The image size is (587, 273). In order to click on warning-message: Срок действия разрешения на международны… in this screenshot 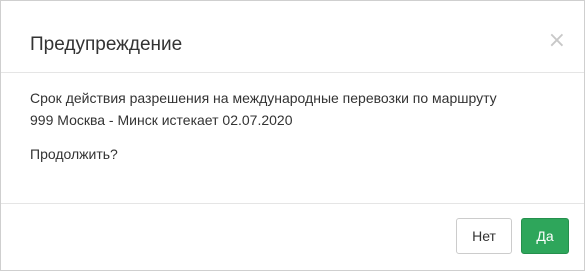, I will do `click(300, 109)`.